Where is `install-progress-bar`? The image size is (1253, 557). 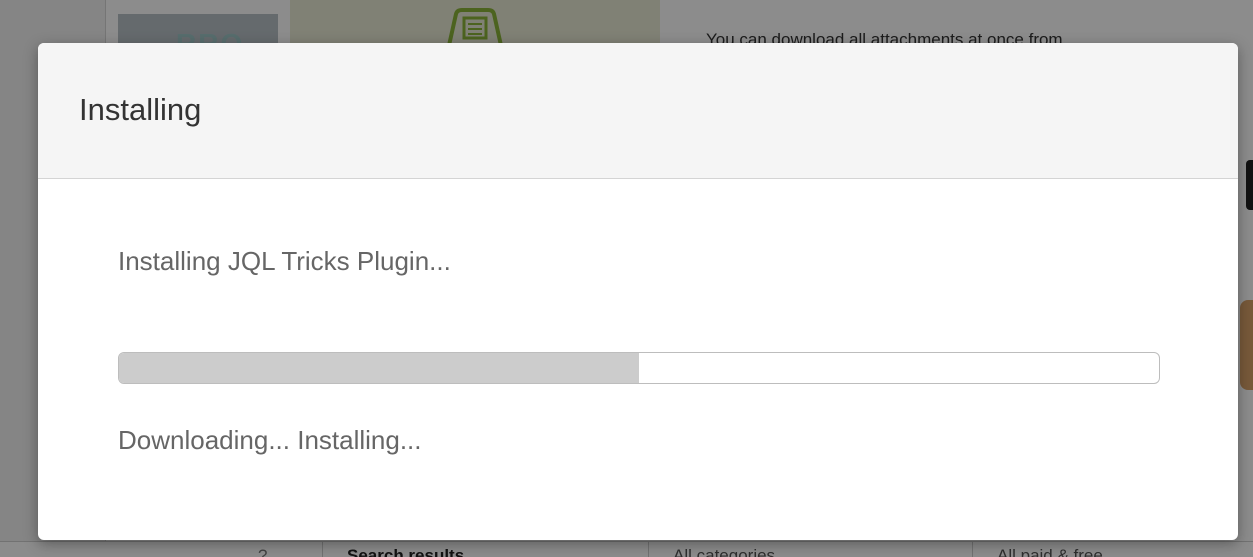 install-progress-bar is located at coordinates (639, 368).